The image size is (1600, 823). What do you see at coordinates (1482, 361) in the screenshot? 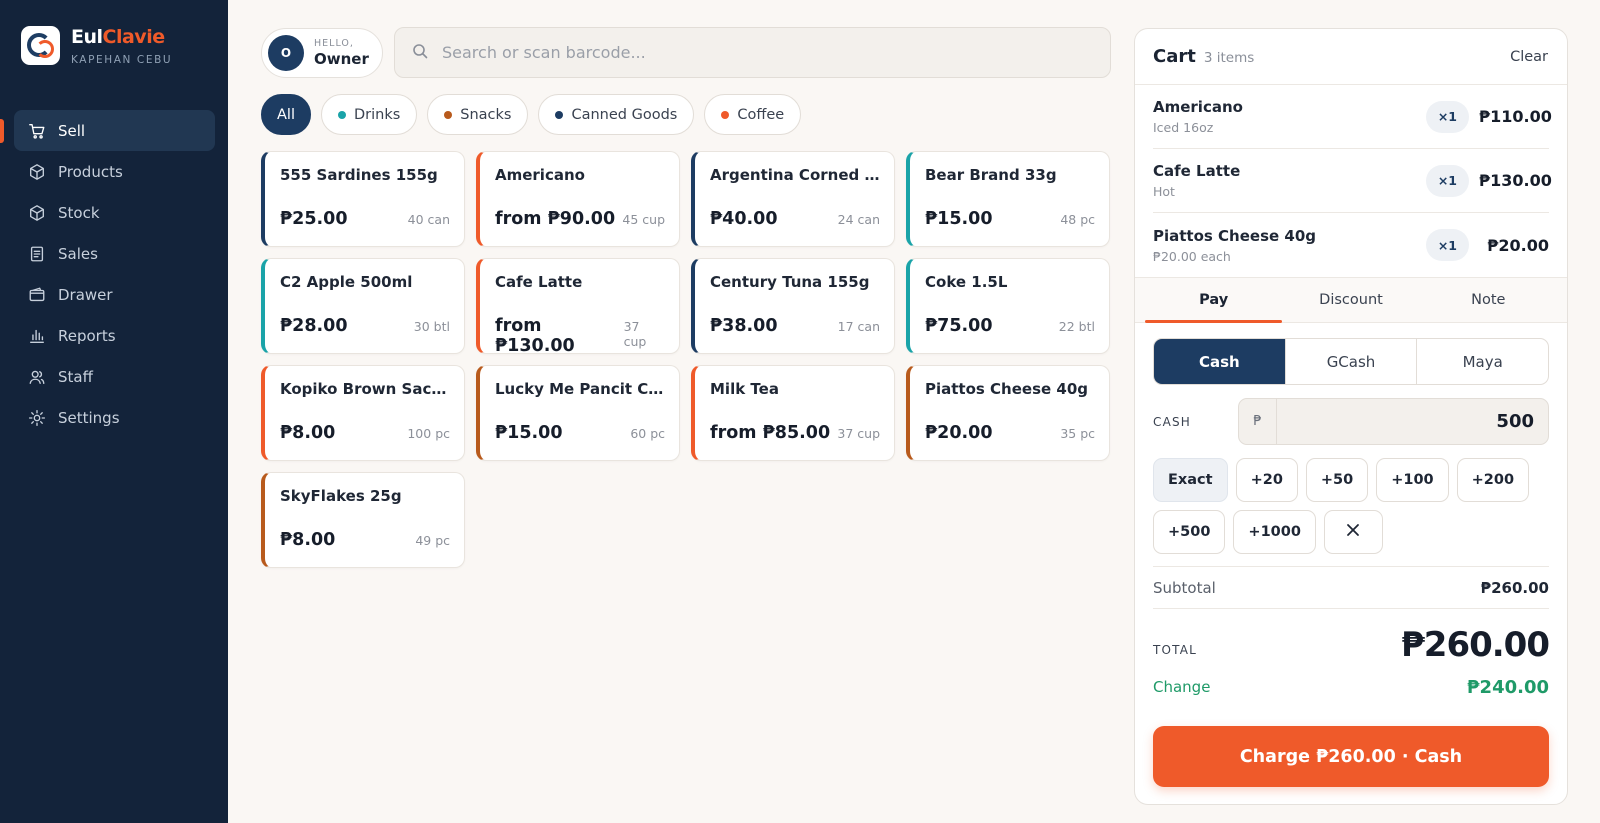
I see `payment-method-maya: Maya` at bounding box center [1482, 361].